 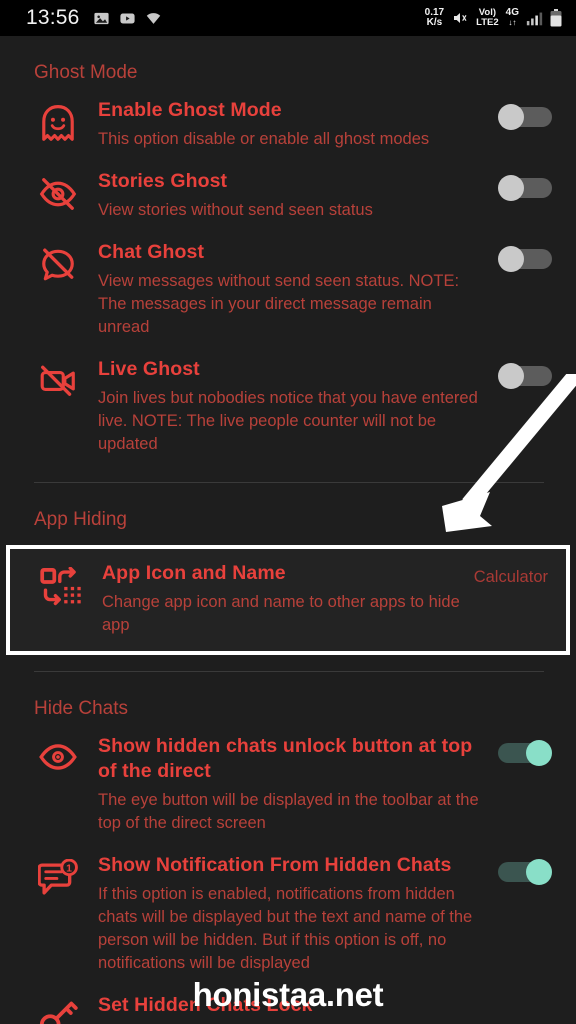 What do you see at coordinates (512, 17) in the screenshot?
I see `network-type-indicator: 4G ↓↑` at bounding box center [512, 17].